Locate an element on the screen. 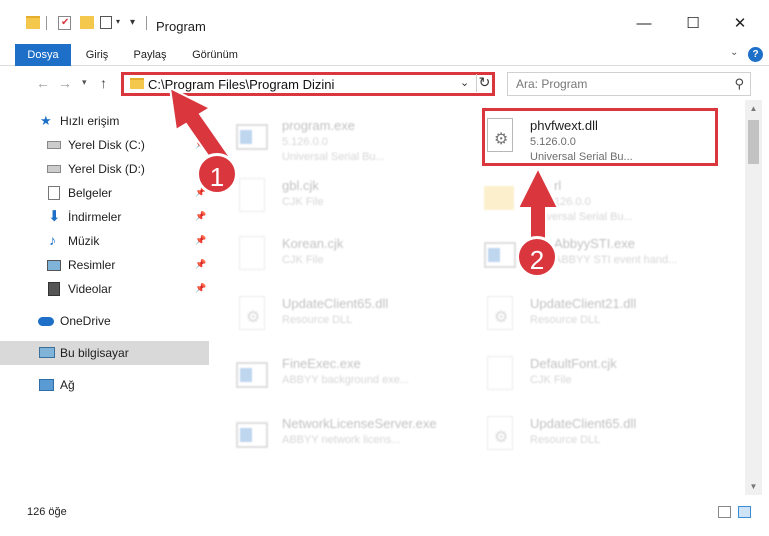 This screenshot has height=536, width=769. sidebar-item-local-disk-d: Yerel Disk (D:) 📌 is located at coordinates (104, 169).